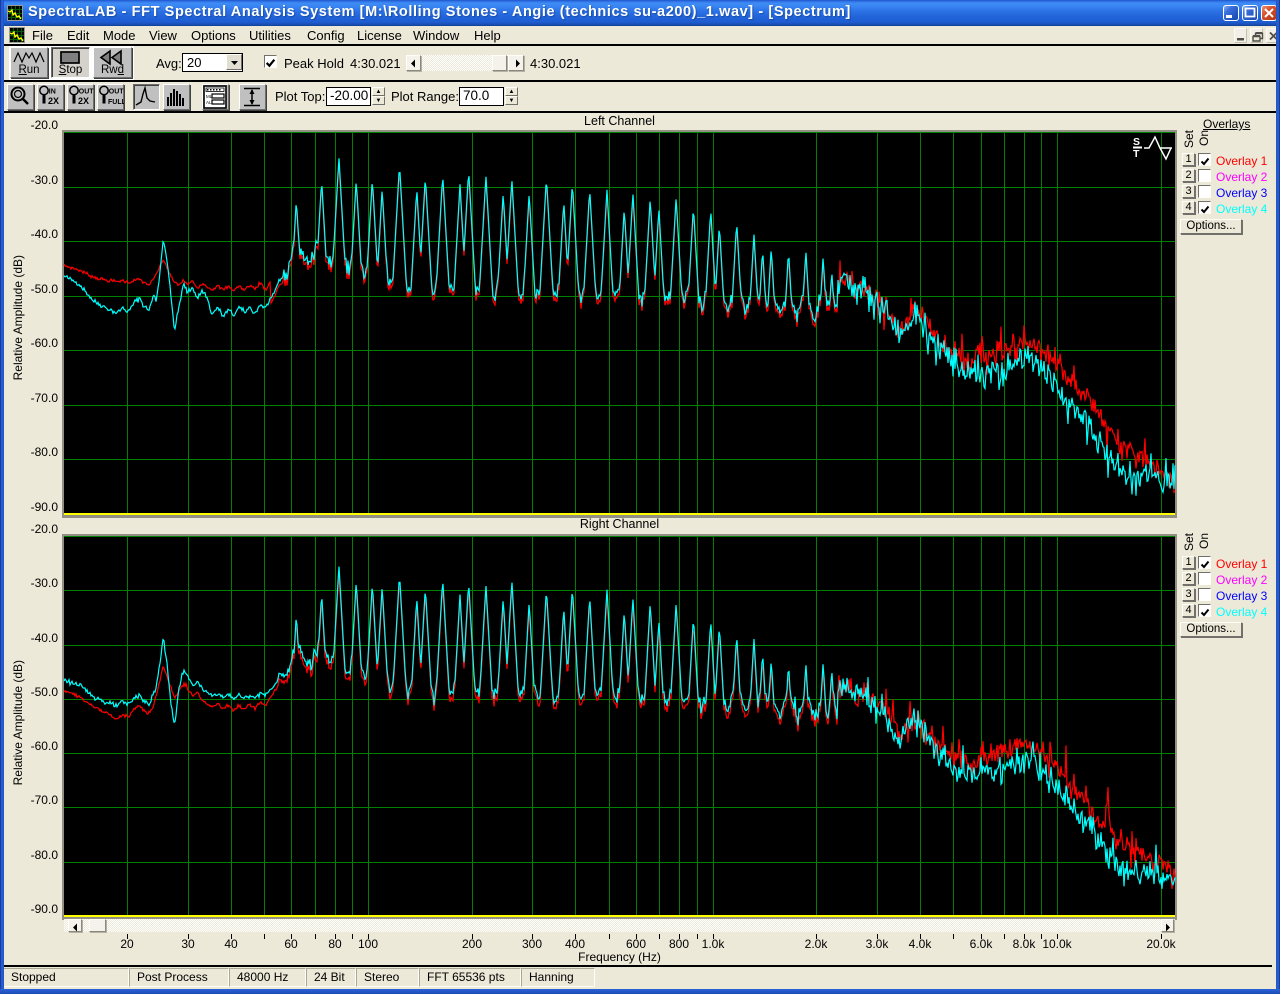  Describe the element at coordinates (209, 102) in the screenshot. I see `svg-text: AL` at that location.